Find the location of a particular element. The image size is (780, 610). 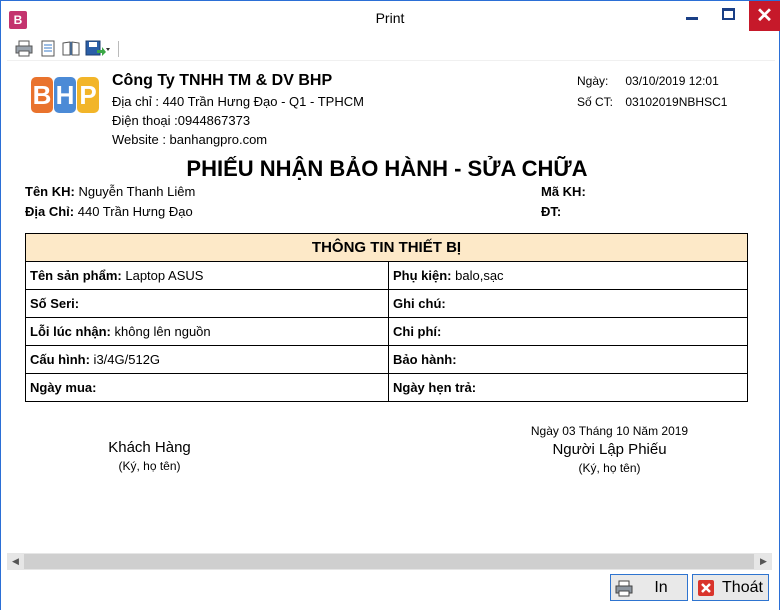

close-icon: ✕ is located at coordinates (764, 16).